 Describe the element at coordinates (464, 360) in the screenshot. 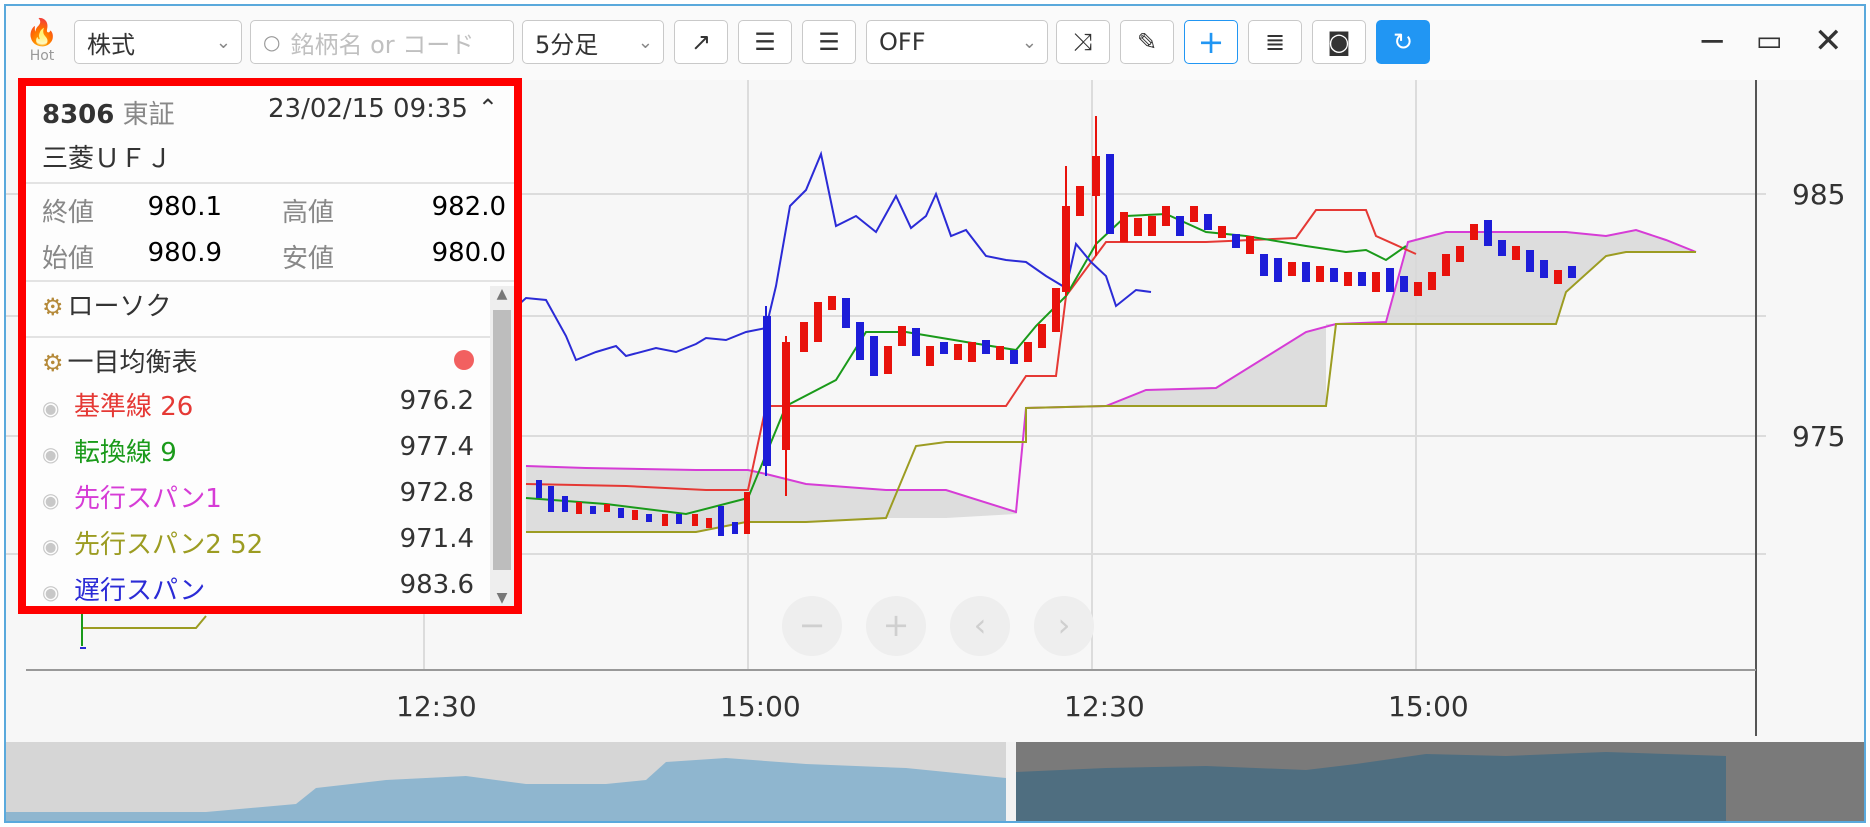

I see `remove-indicator-dot` at that location.